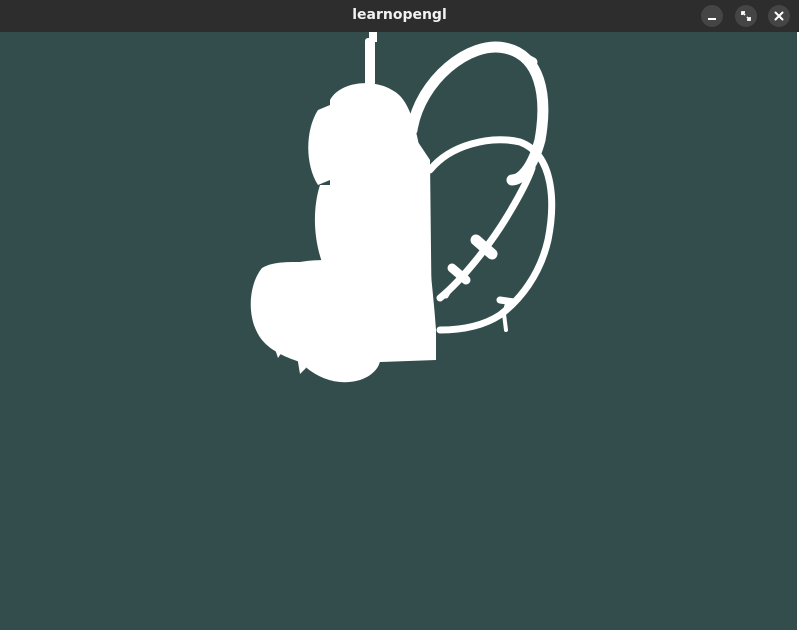 Image resolution: width=799 pixels, height=630 pixels. I want to click on title-bar: learnopengl, so click(399, 16).